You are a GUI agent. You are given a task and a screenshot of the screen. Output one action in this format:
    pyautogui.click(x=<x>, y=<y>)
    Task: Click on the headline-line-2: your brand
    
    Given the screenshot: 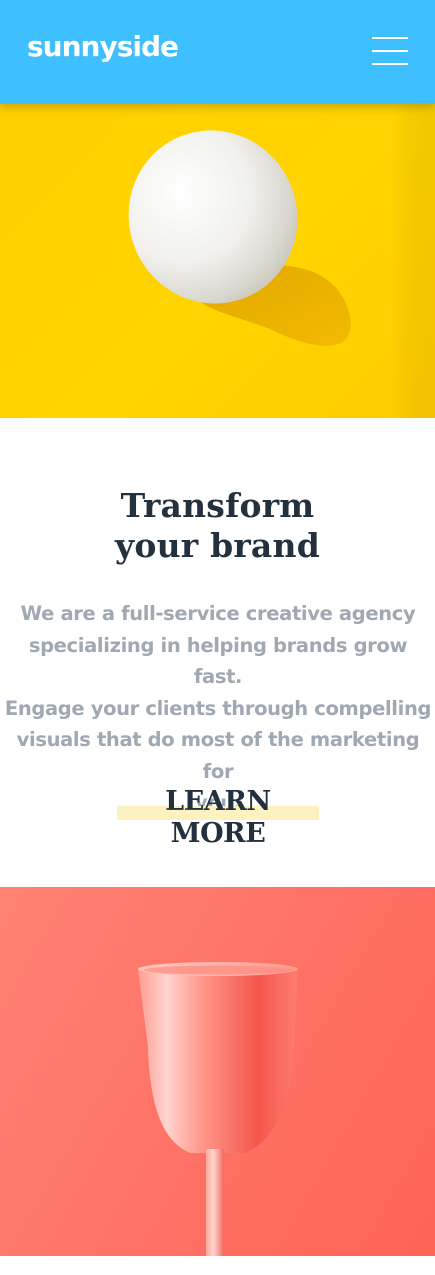 What is the action you would take?
    pyautogui.click(x=217, y=545)
    